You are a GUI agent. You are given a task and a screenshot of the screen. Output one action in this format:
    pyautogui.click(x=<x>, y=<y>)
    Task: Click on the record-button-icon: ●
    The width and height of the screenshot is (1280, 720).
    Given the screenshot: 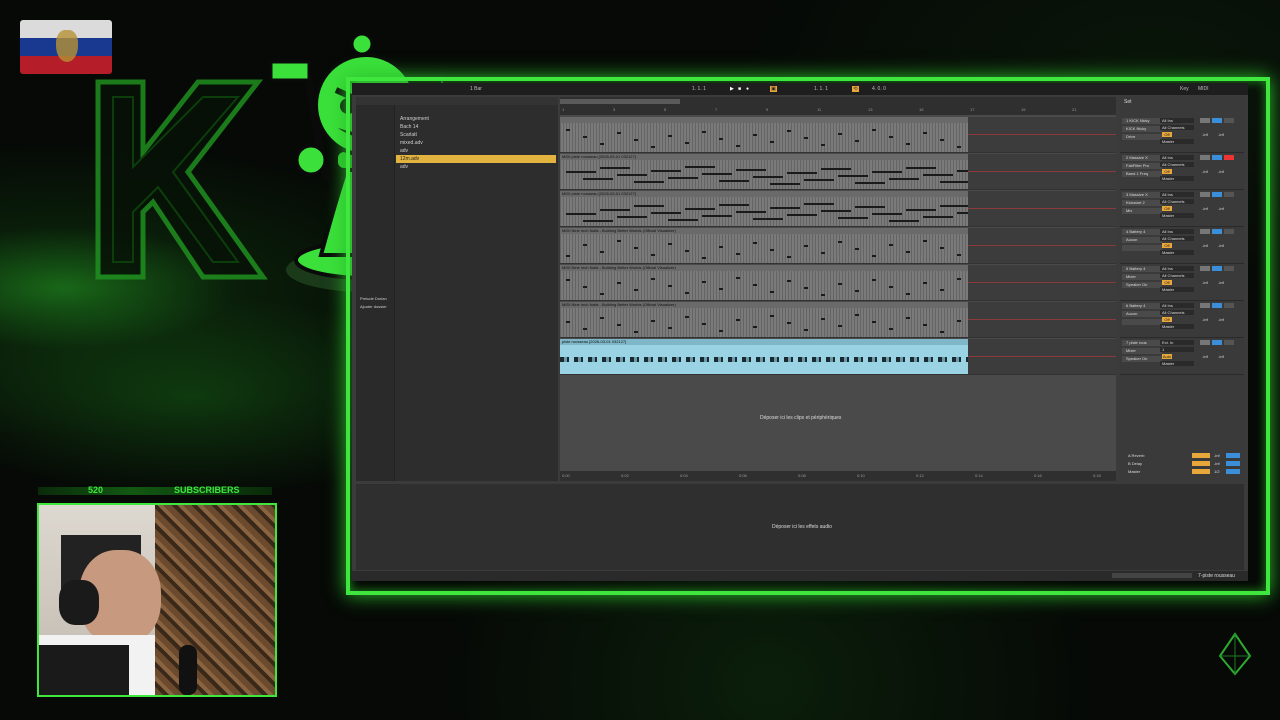 What is the action you would take?
    pyautogui.click(x=747, y=89)
    